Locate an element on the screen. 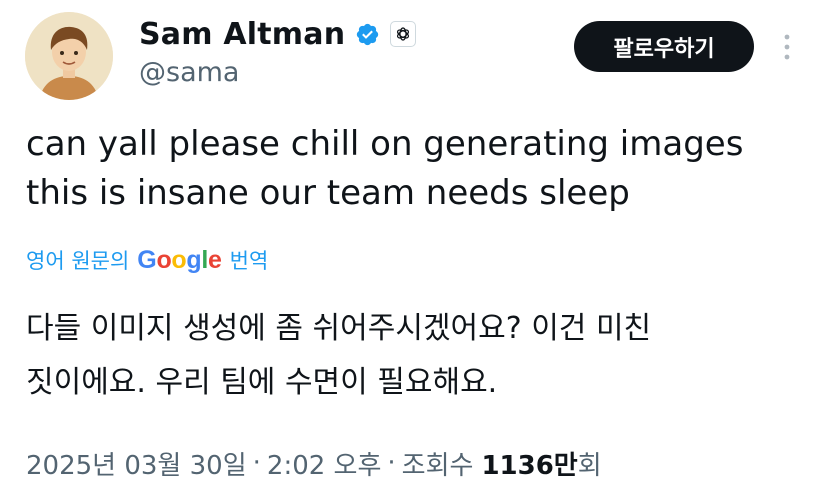 This screenshot has width=835, height=492. views-count: 1136만 is located at coordinates (529, 465).